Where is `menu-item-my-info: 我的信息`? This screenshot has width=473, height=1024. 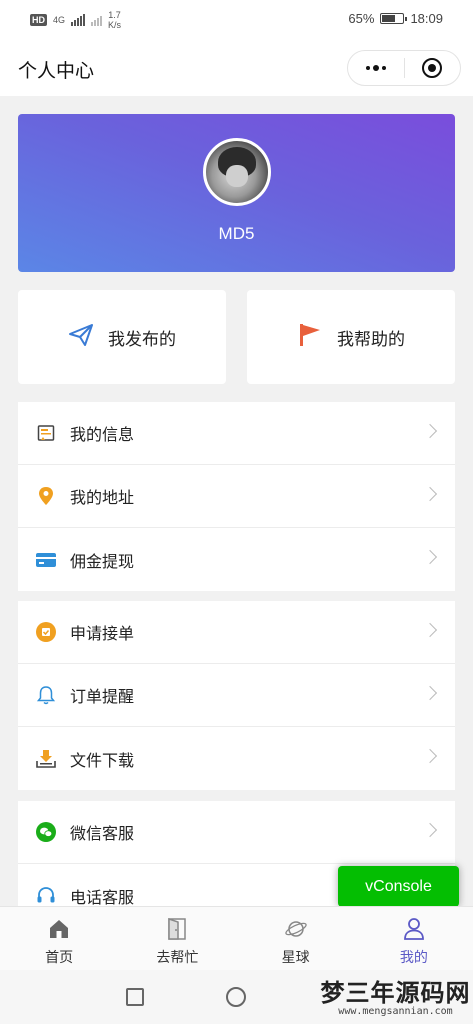
menu-item-my-info: 我的信息 is located at coordinates (236, 433).